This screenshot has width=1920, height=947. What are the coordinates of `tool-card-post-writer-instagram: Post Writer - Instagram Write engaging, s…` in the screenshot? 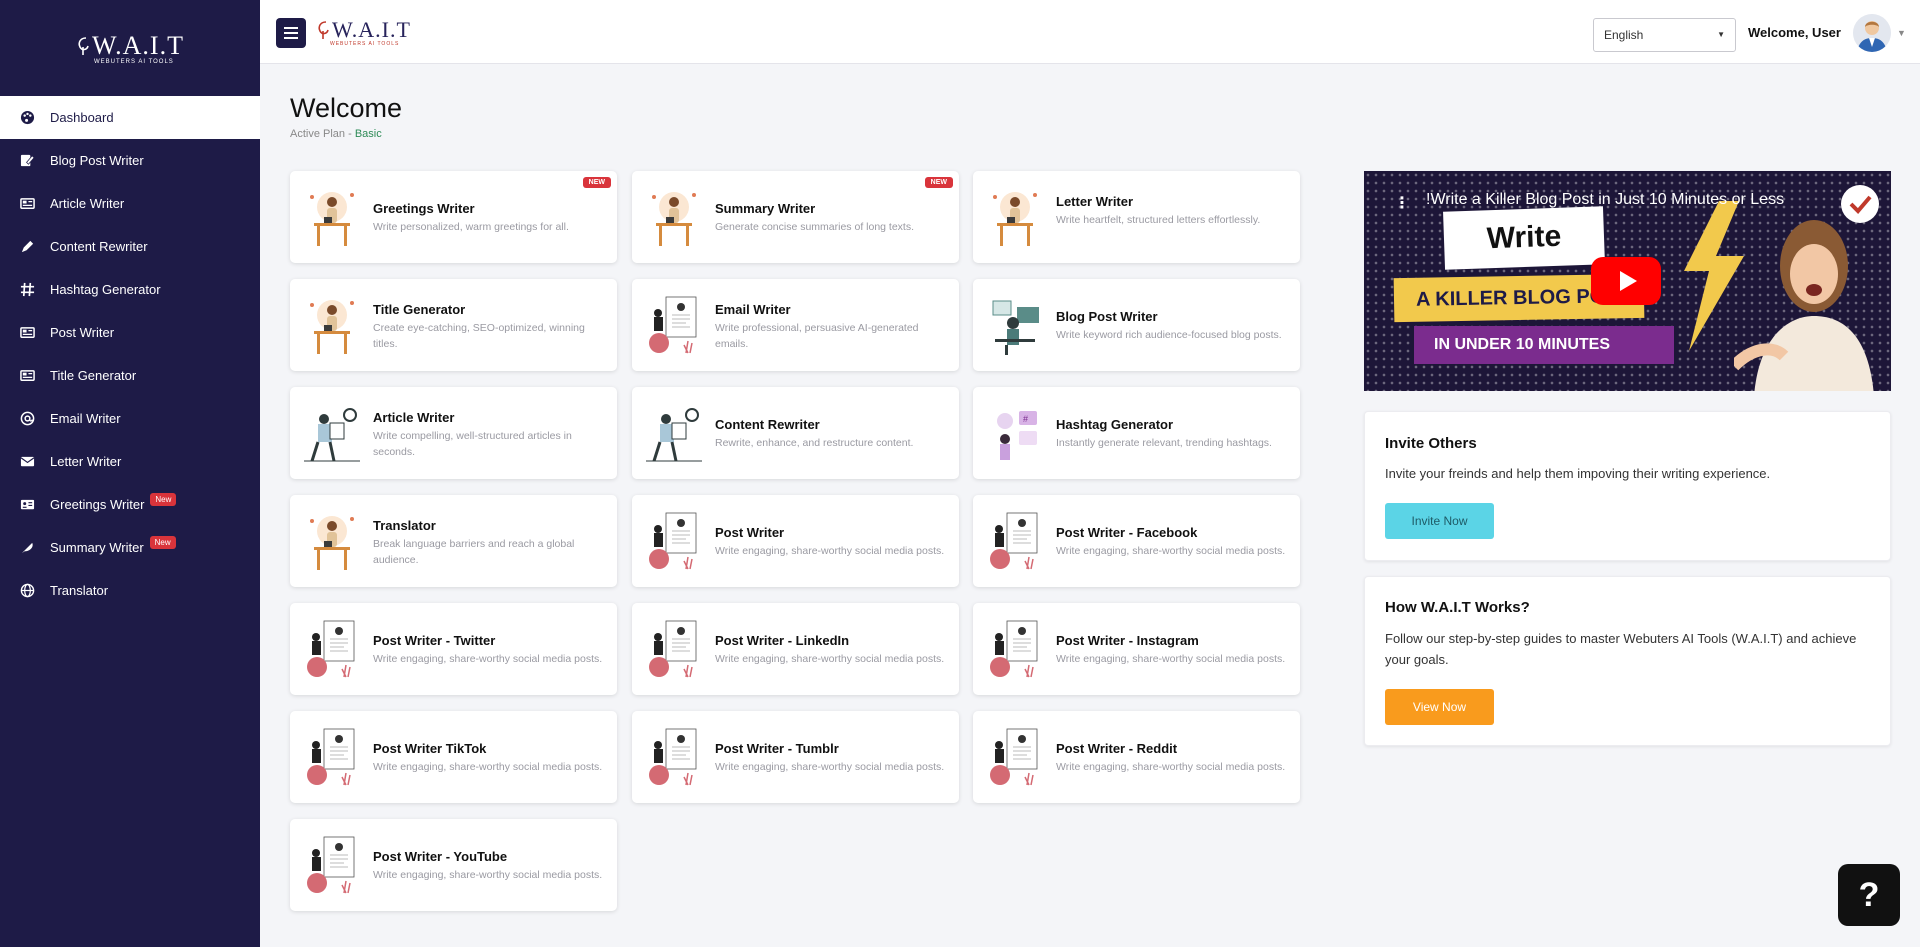 It's located at (1136, 649).